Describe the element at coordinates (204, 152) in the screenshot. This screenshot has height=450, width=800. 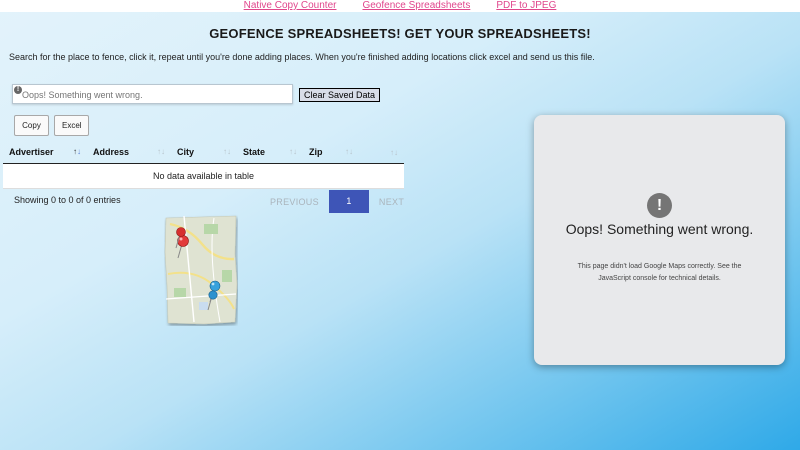
I see `column-header-city: City ↑↓` at that location.